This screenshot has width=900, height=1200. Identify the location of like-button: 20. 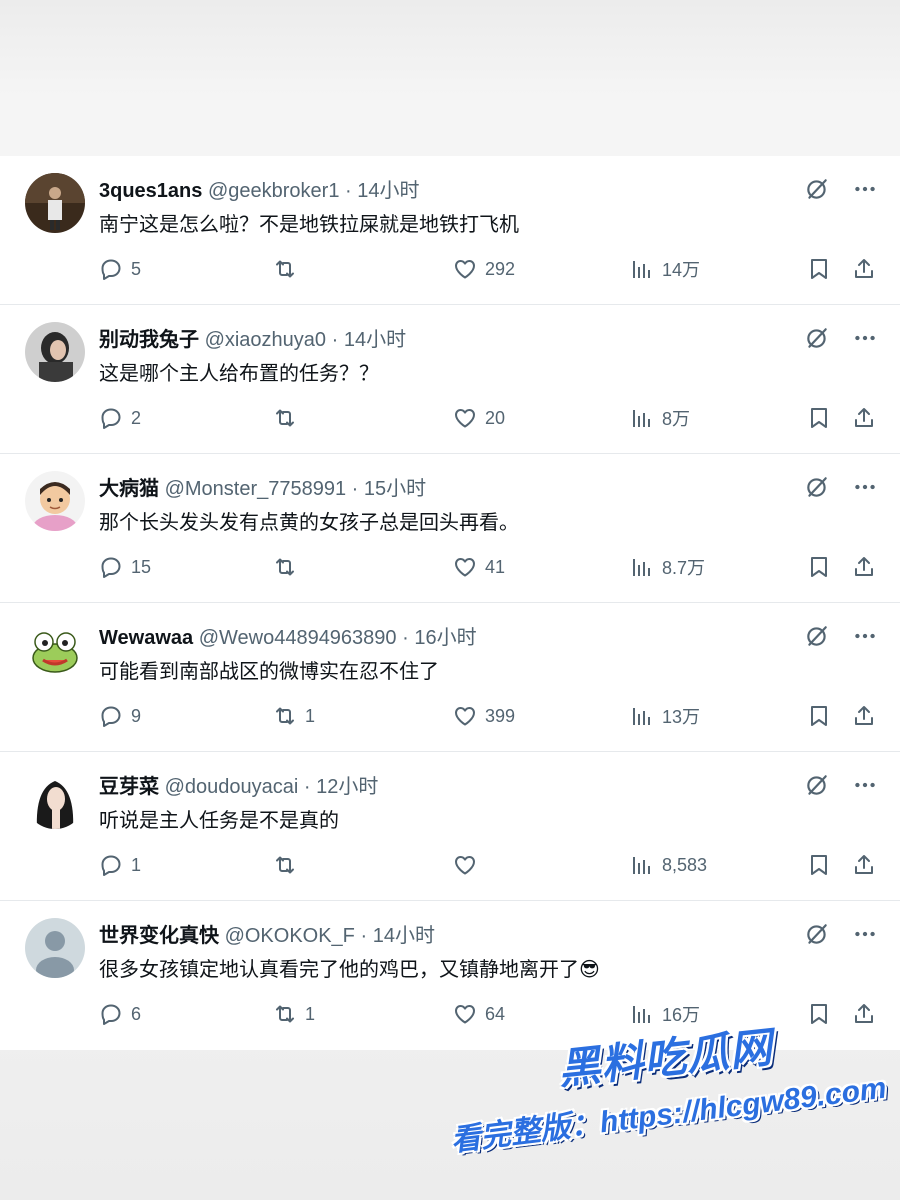
(479, 418).